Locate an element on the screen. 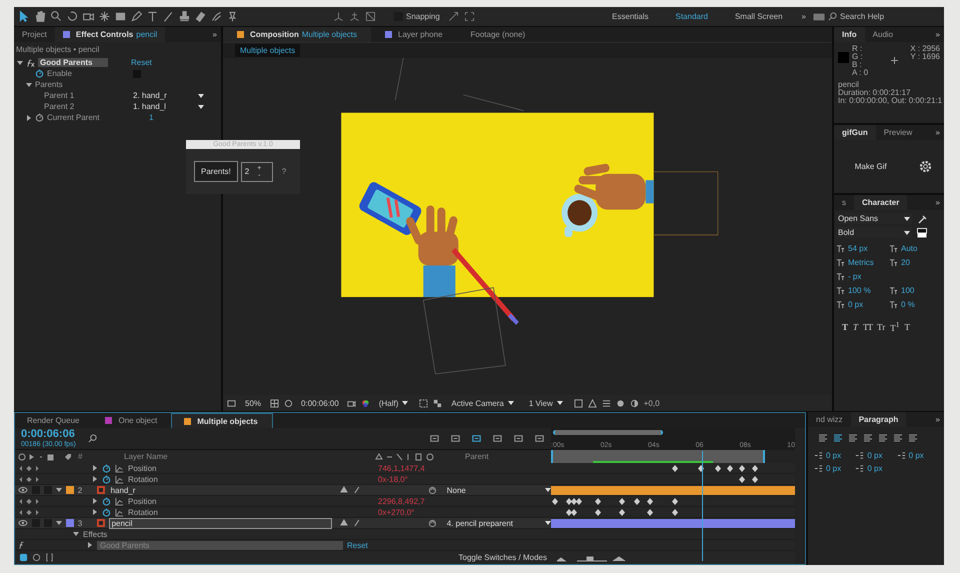 The height and width of the screenshot is (573, 960). roto-brush-icon is located at coordinates (216, 16).